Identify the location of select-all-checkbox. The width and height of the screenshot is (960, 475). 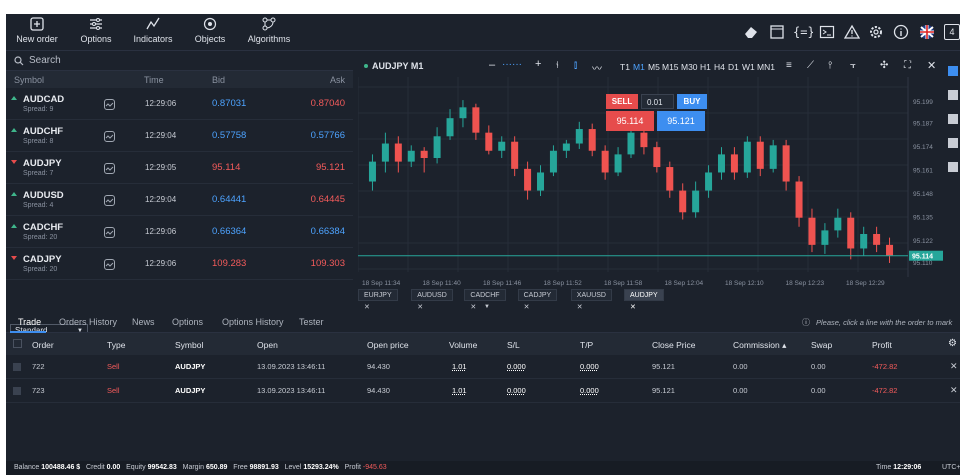
(17, 343).